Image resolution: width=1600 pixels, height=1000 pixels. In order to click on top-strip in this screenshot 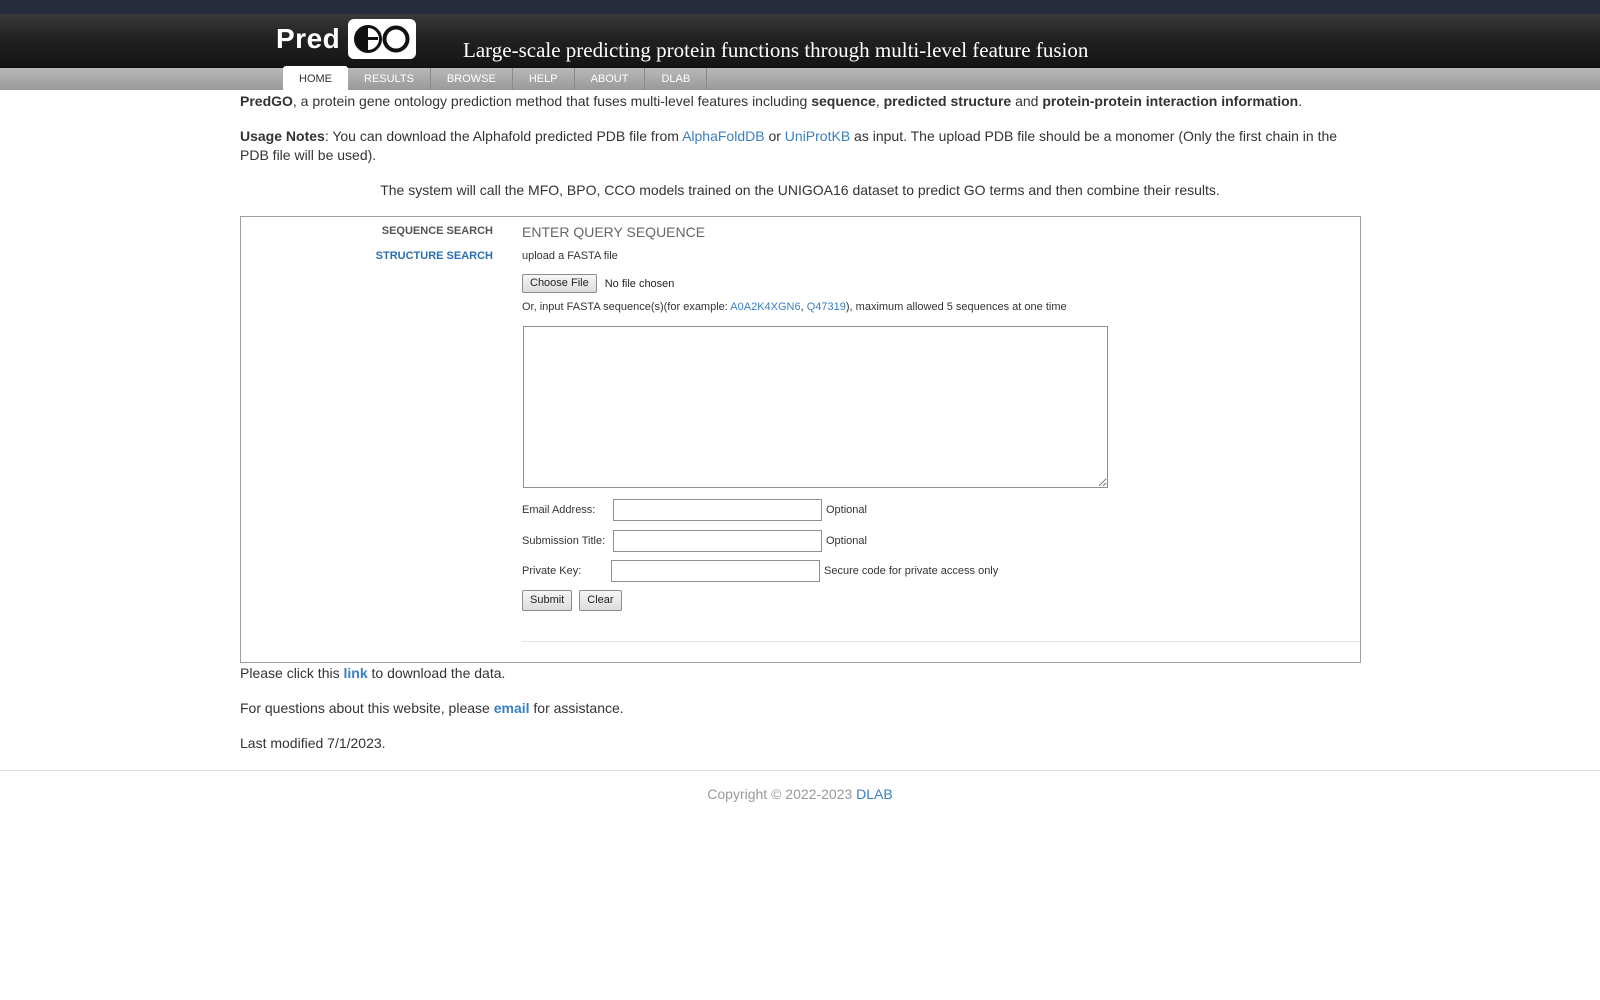, I will do `click(800, 7)`.